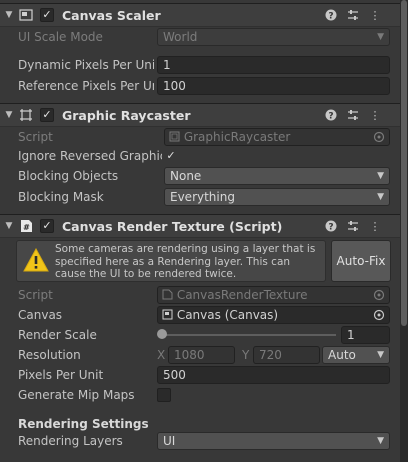  Describe the element at coordinates (273, 441) in the screenshot. I see `rendering-layers-dropdown: UI ▼` at that location.